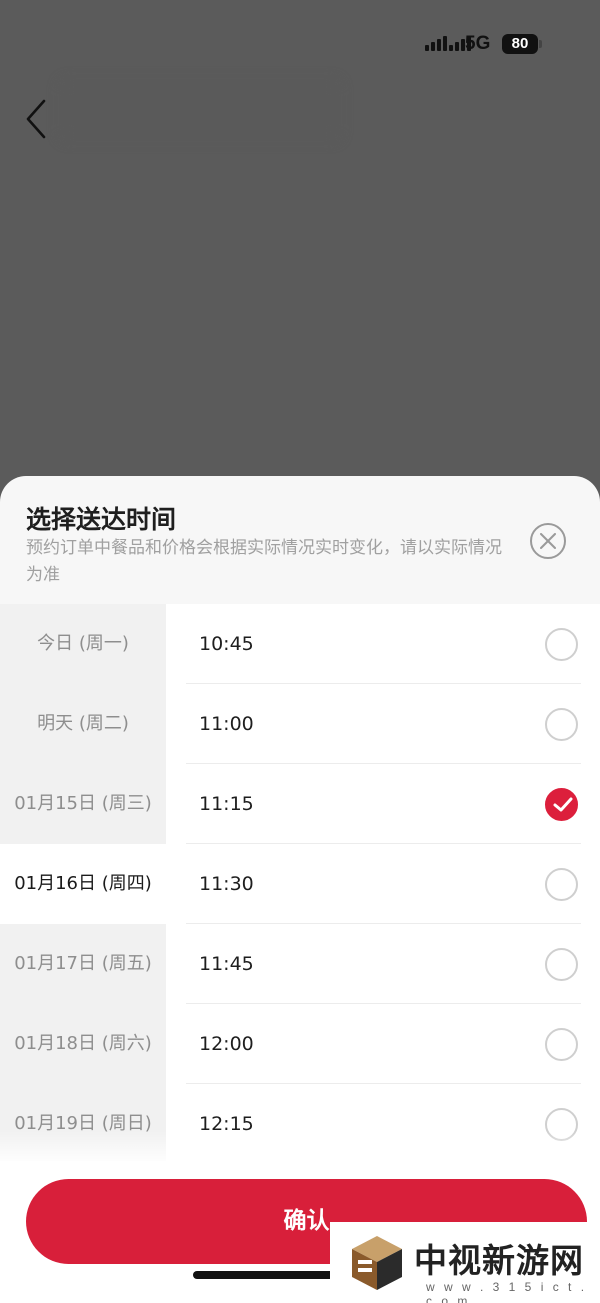 The image size is (600, 1303). I want to click on checkmark-icon, so click(563, 804).